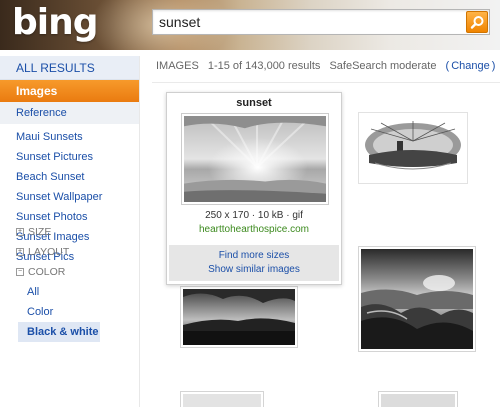 This screenshot has height=407, width=500. Describe the element at coordinates (177, 66) in the screenshot. I see `results-label: IMAGES` at that location.